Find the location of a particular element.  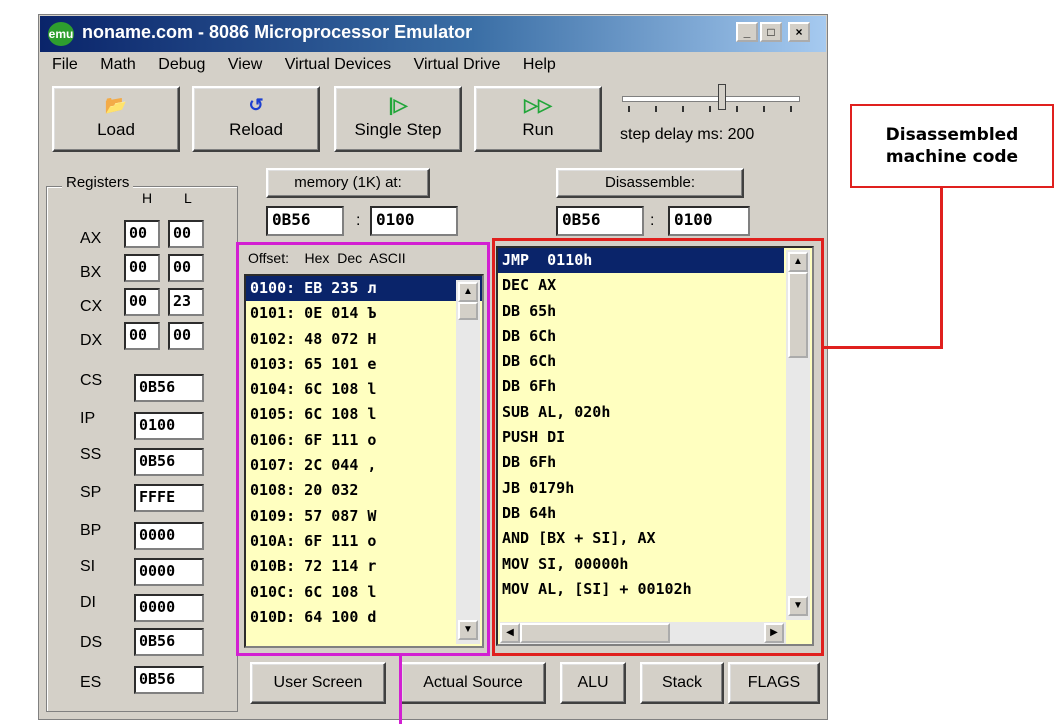

stack-button: Stack is located at coordinates (682, 683).